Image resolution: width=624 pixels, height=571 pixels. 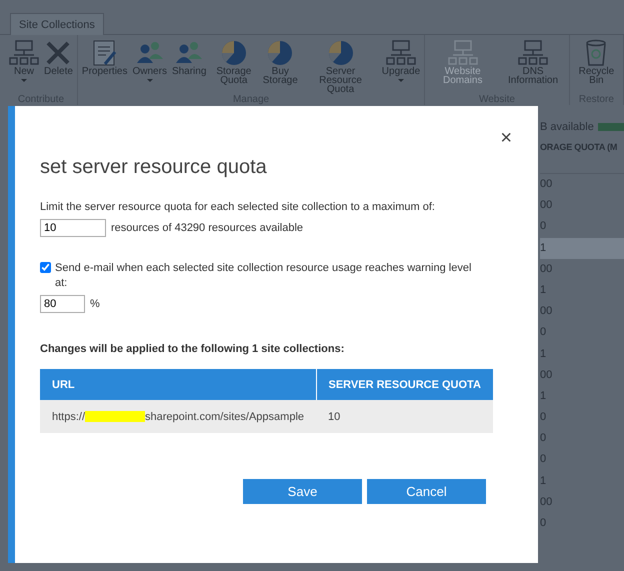 What do you see at coordinates (189, 55) in the screenshot?
I see `ribbon-button: Sharing` at bounding box center [189, 55].